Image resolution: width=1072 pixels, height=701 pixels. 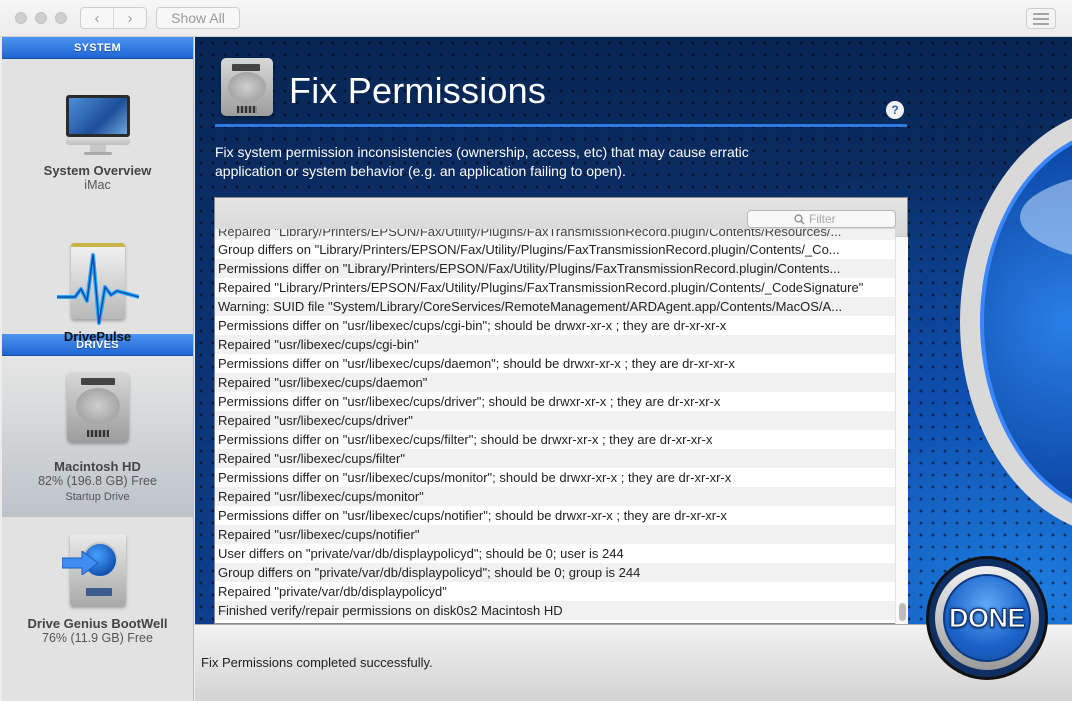 What do you see at coordinates (555, 458) in the screenshot?
I see `log-row: Repaired "usr/libexec/cups/filter"` at bounding box center [555, 458].